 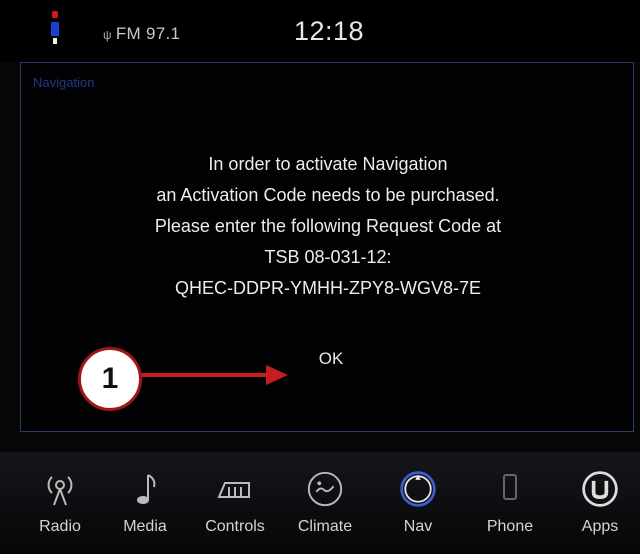 What do you see at coordinates (510, 489) in the screenshot?
I see `phone-icon` at bounding box center [510, 489].